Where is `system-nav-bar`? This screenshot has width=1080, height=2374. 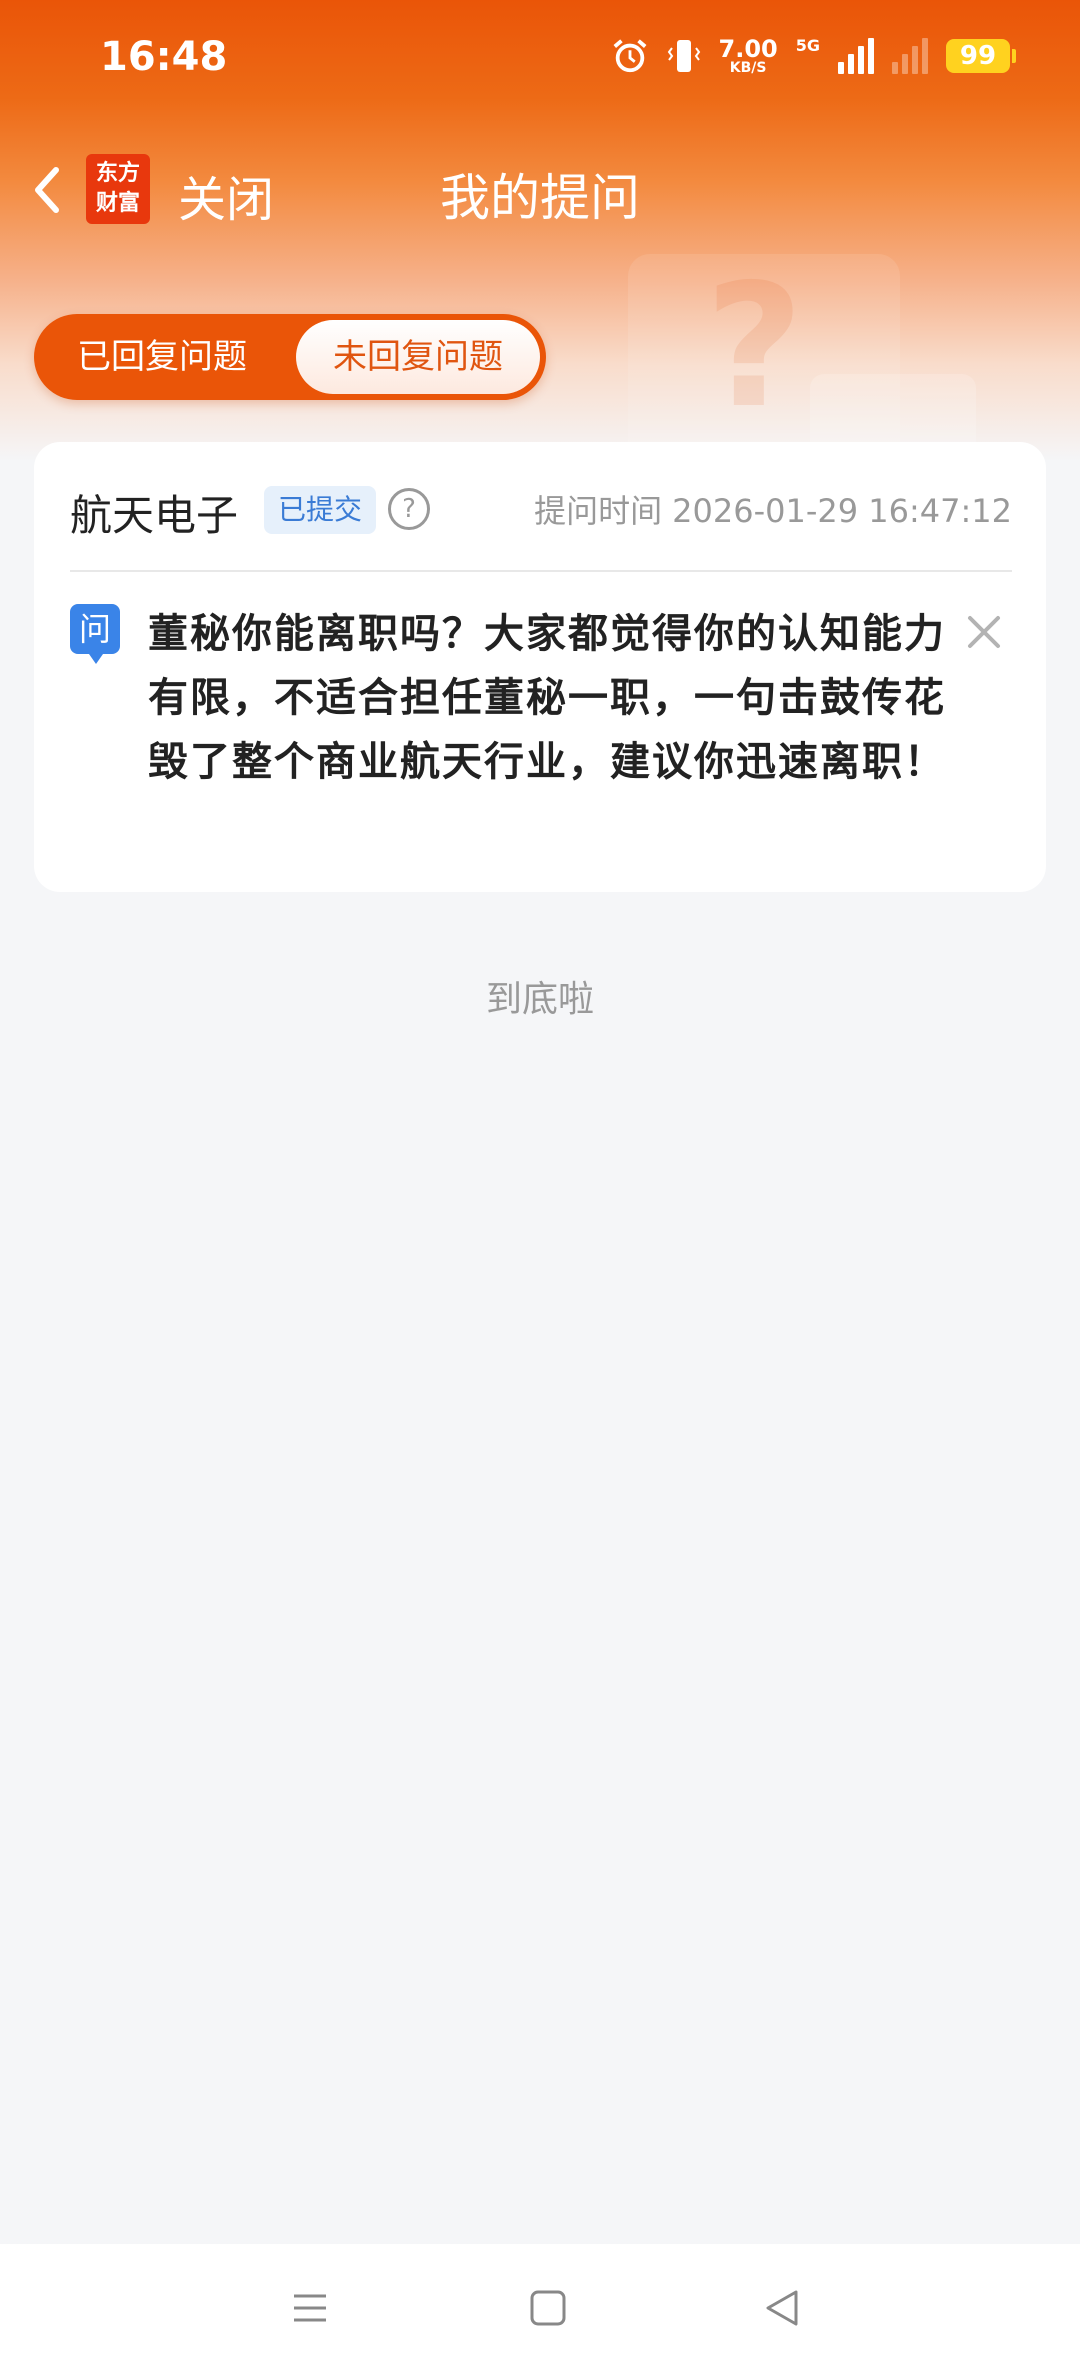 system-nav-bar is located at coordinates (540, 2309).